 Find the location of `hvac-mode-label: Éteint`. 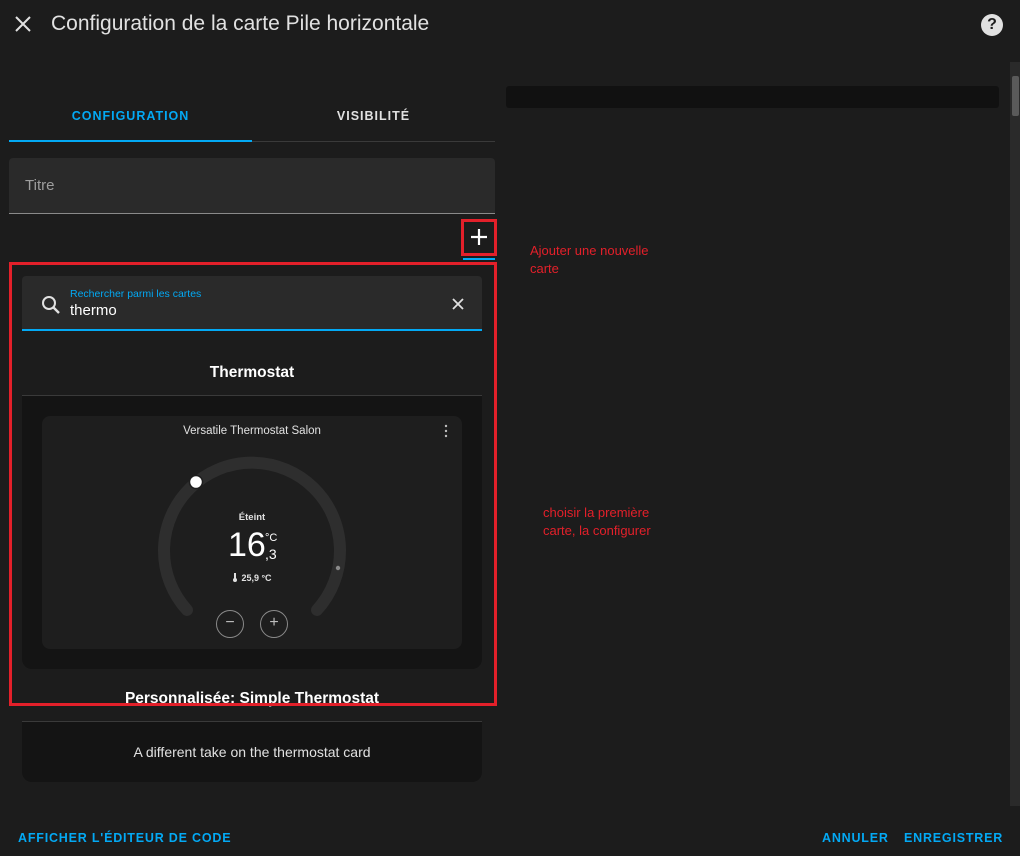

hvac-mode-label: Éteint is located at coordinates (252, 517).